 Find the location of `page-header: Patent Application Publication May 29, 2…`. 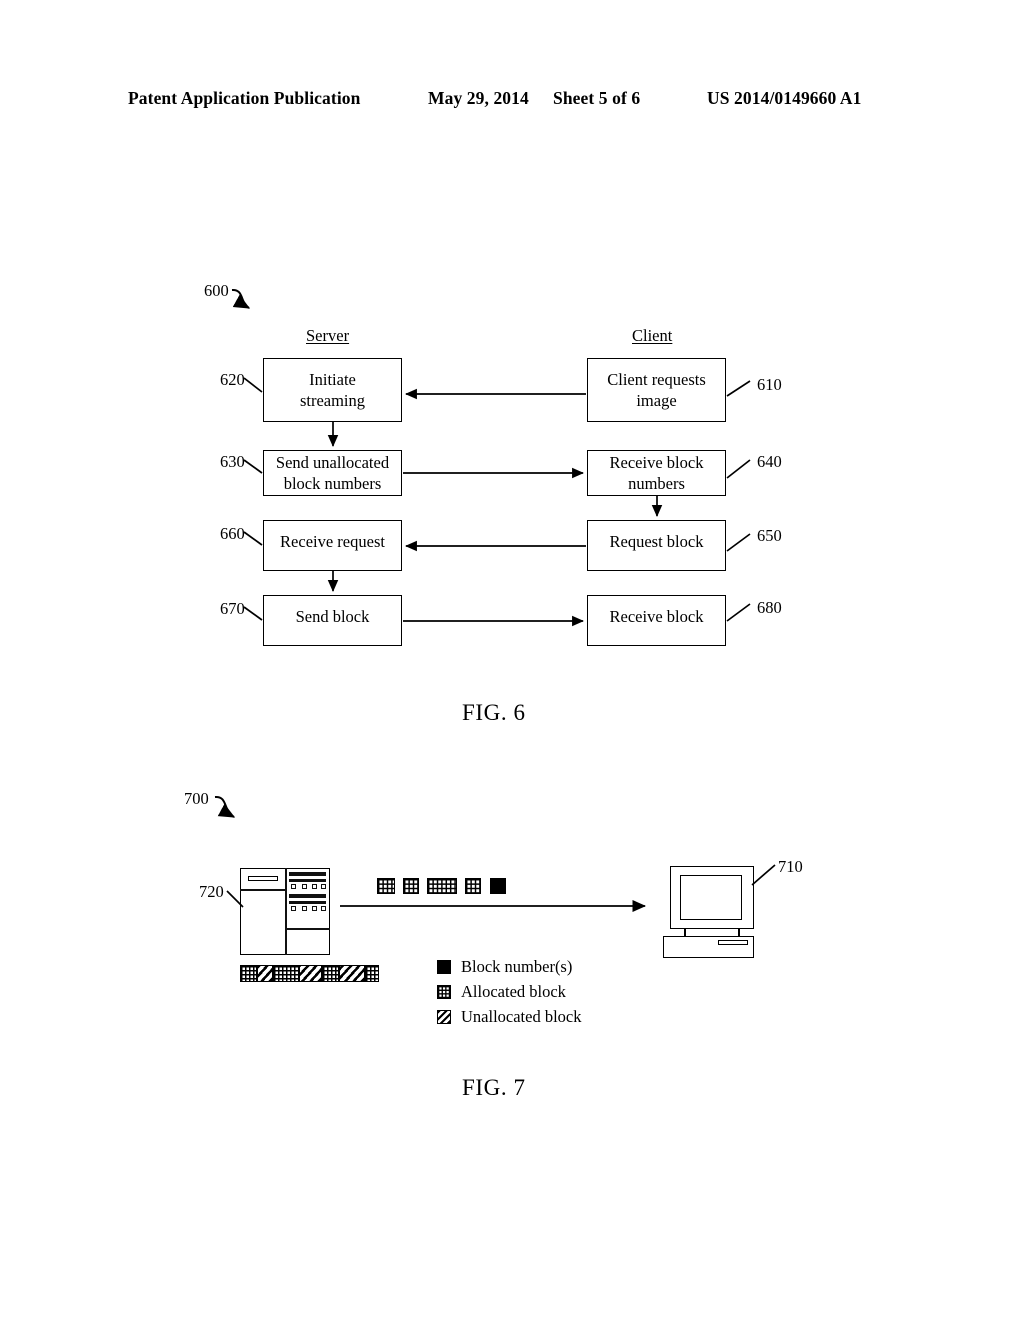

page-header: Patent Application Publication May 29, 2… is located at coordinates (512, 101).